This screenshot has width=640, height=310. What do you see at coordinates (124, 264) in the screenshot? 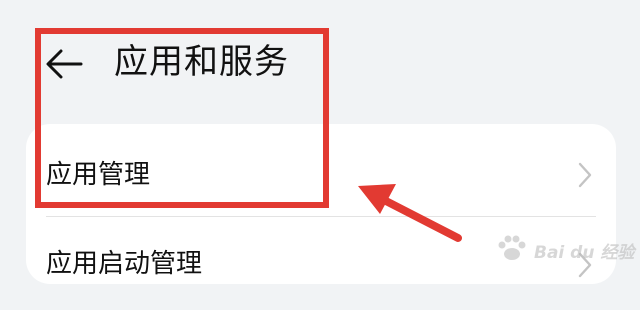
I see `list-item-label: 应用启动管理` at bounding box center [124, 264].